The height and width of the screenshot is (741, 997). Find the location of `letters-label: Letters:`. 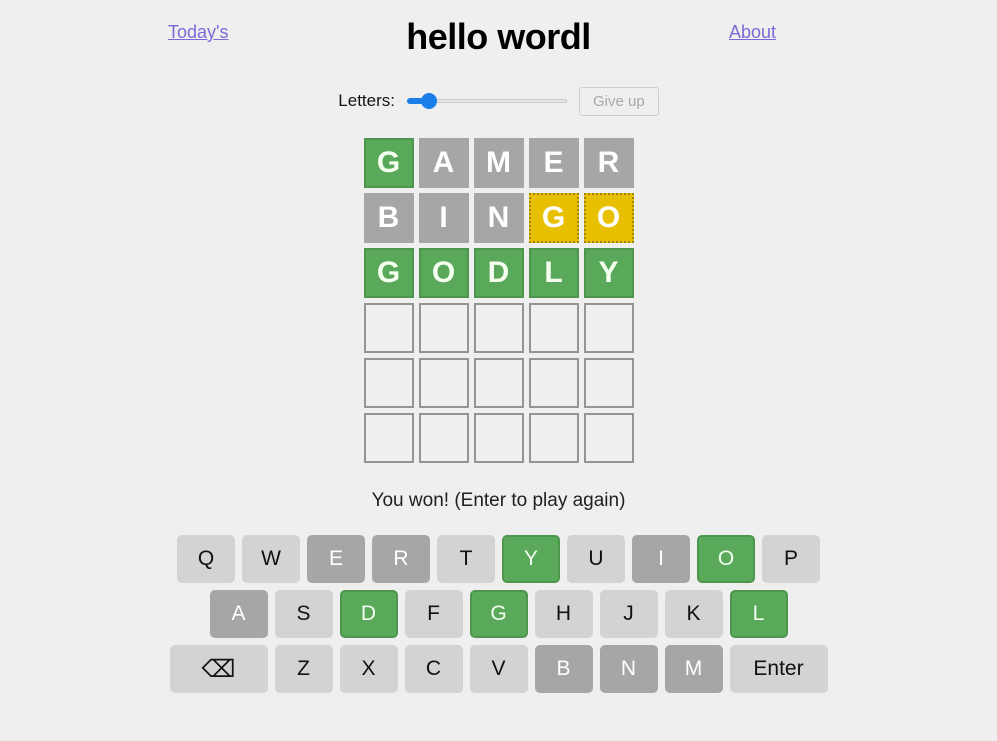

letters-label: Letters: is located at coordinates (366, 100).